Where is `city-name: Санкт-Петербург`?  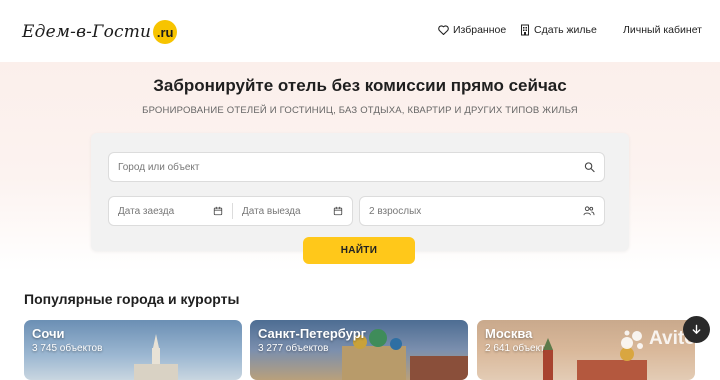 city-name: Санкт-Петербург is located at coordinates (312, 333).